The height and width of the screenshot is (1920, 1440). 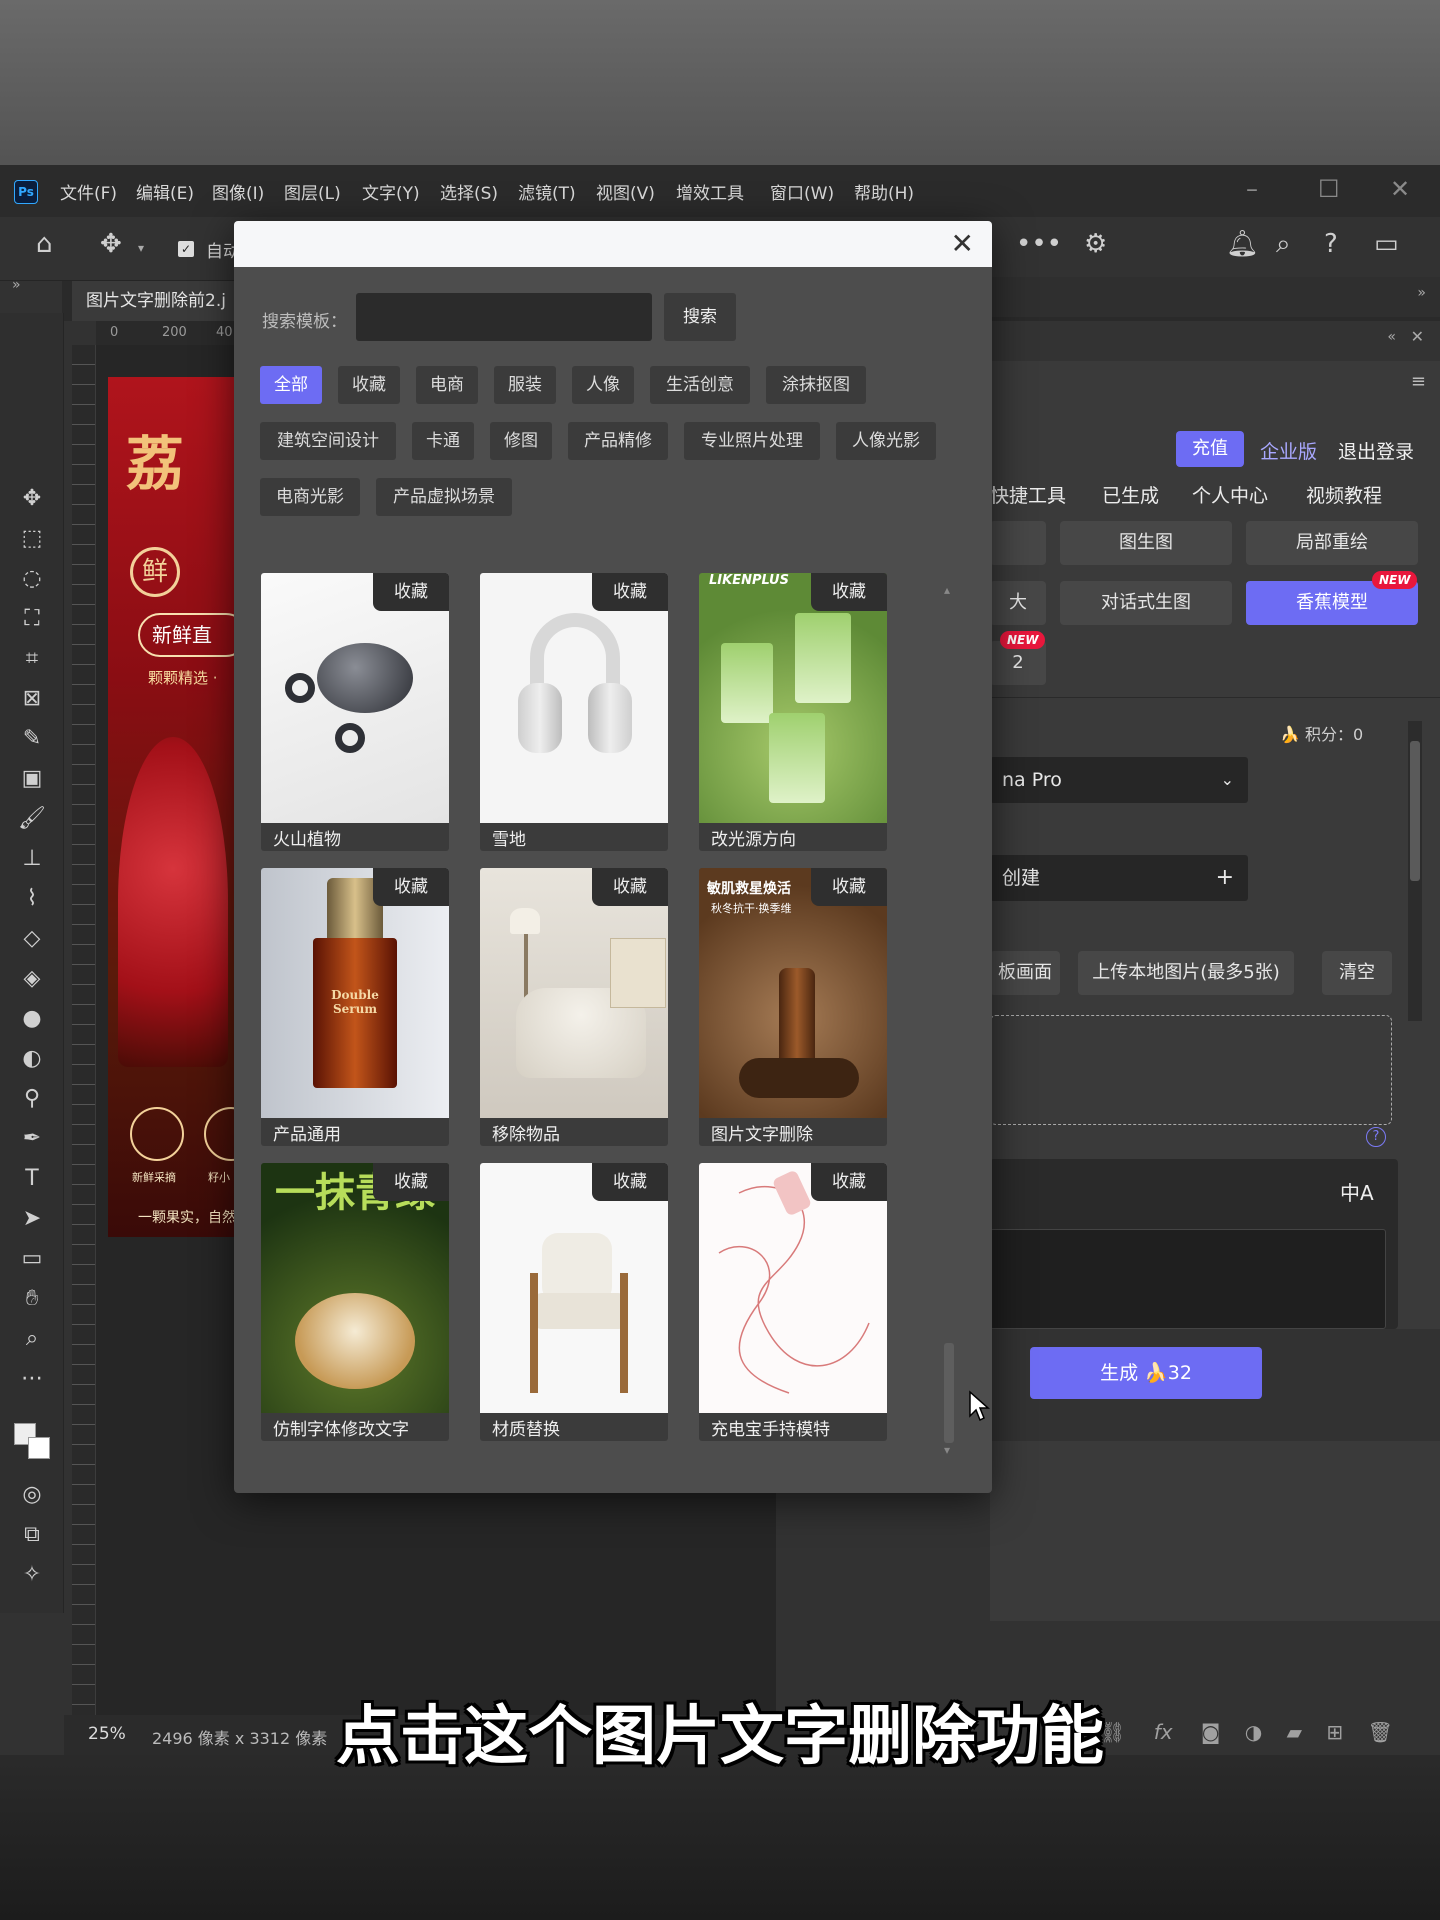 I want to click on blur-icon: ●, so click(x=32, y=1019).